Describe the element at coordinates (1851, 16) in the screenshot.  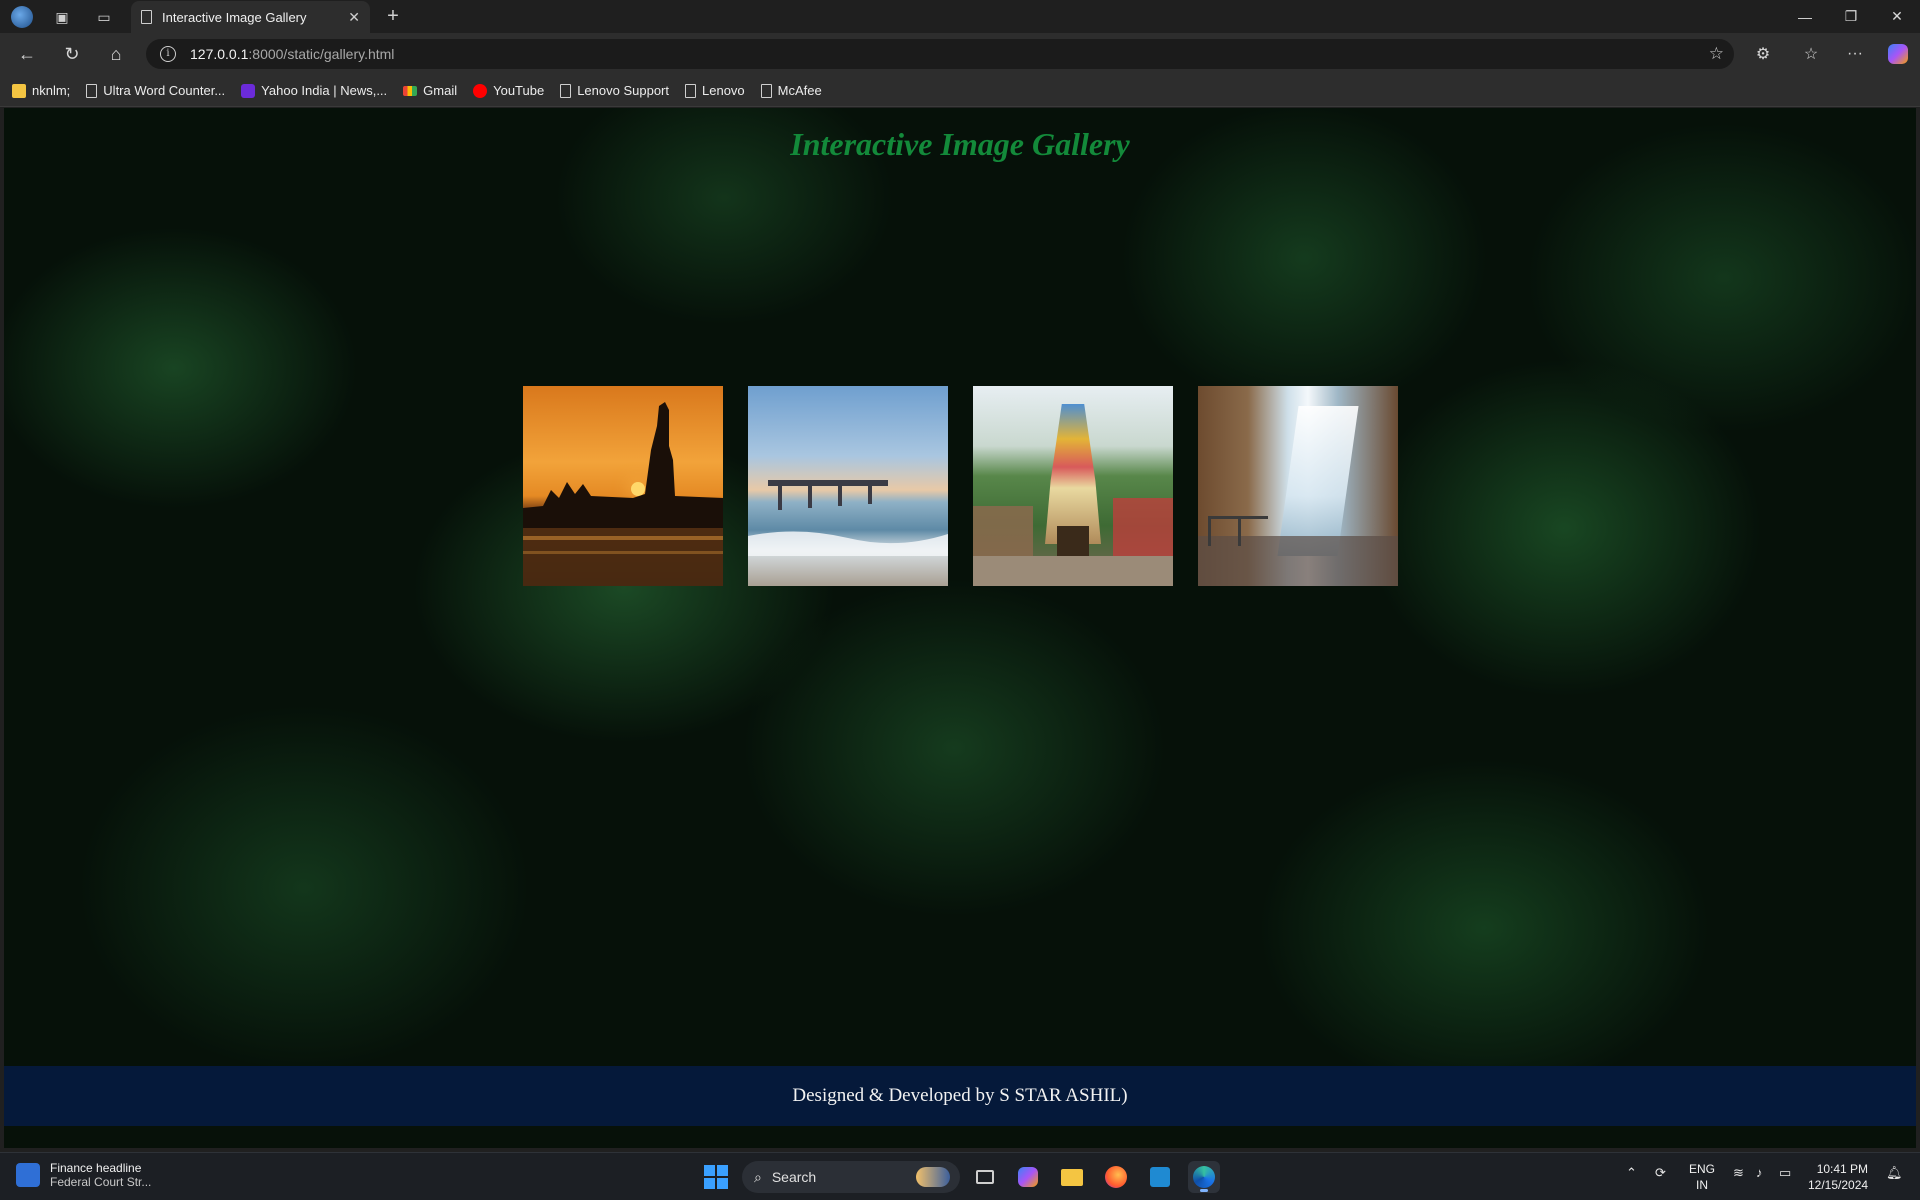
I see `restore-icon: ❐` at that location.